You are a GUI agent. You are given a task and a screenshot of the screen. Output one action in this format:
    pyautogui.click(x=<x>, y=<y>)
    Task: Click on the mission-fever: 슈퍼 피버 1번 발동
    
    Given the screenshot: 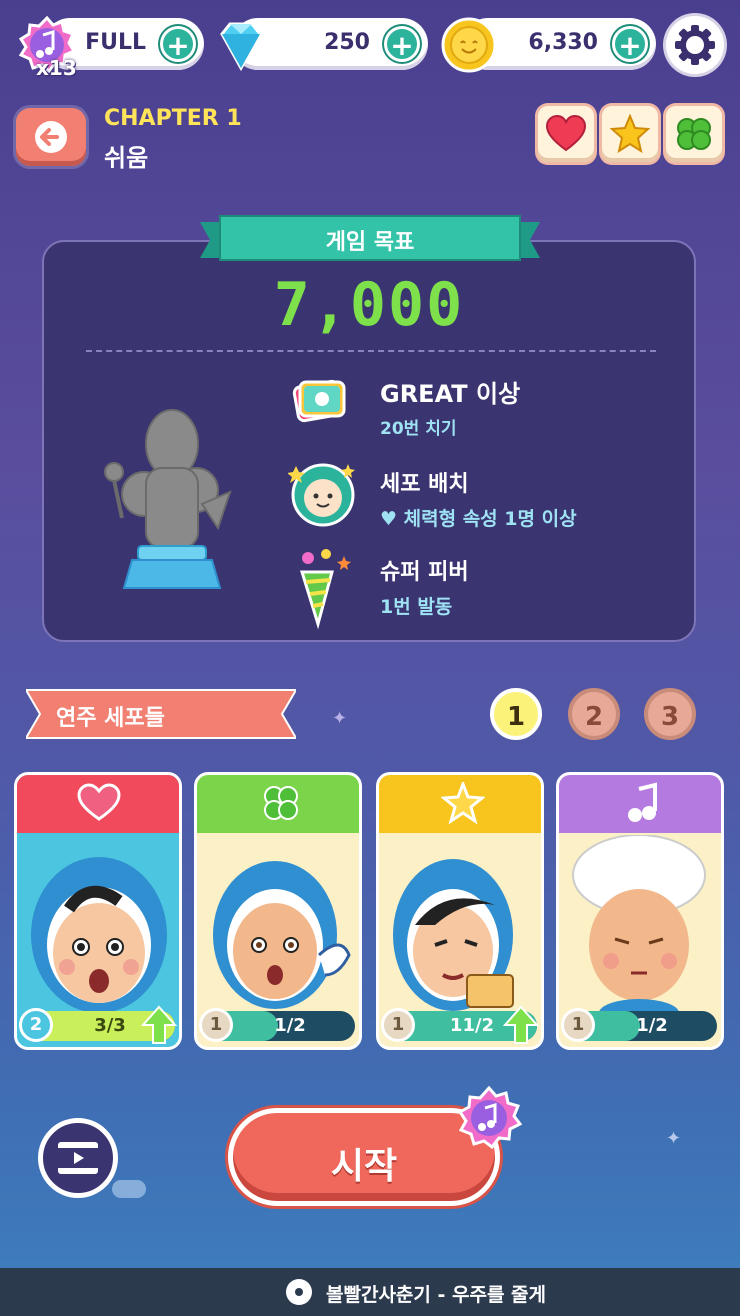 What is the action you would take?
    pyautogui.click(x=488, y=588)
    